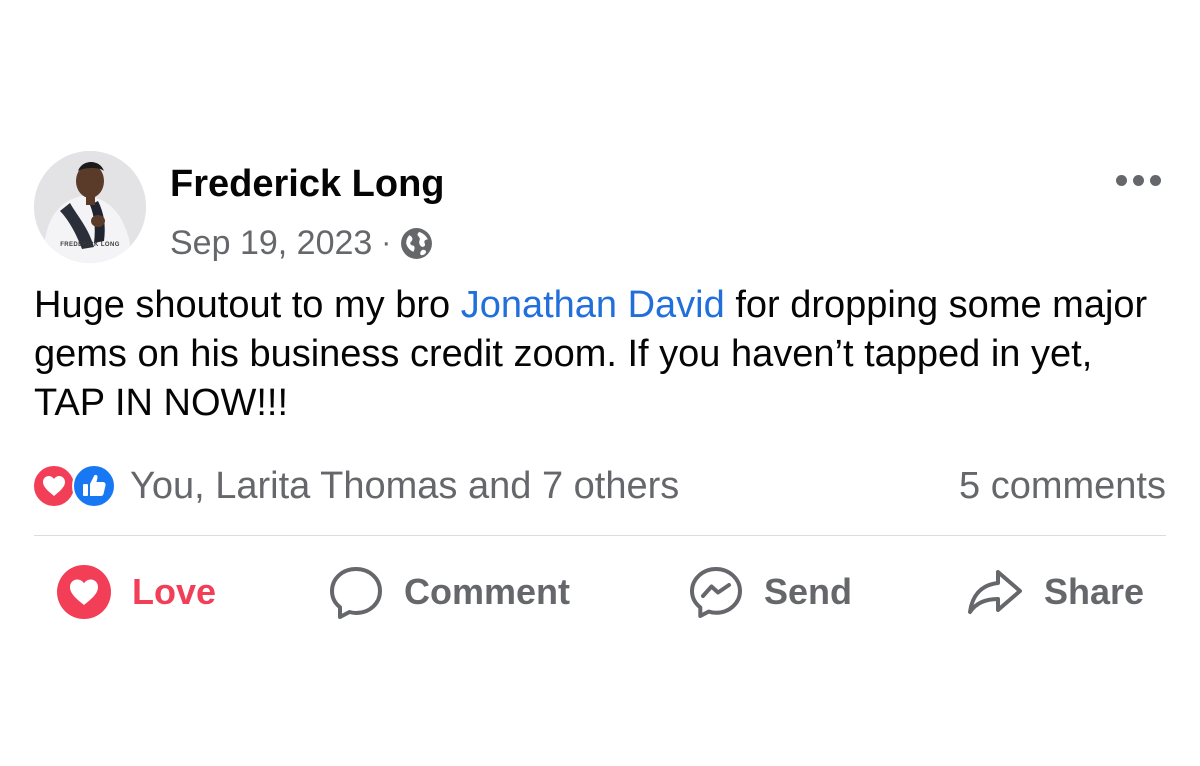 The width and height of the screenshot is (1200, 766). What do you see at coordinates (600, 535) in the screenshot?
I see `divider` at bounding box center [600, 535].